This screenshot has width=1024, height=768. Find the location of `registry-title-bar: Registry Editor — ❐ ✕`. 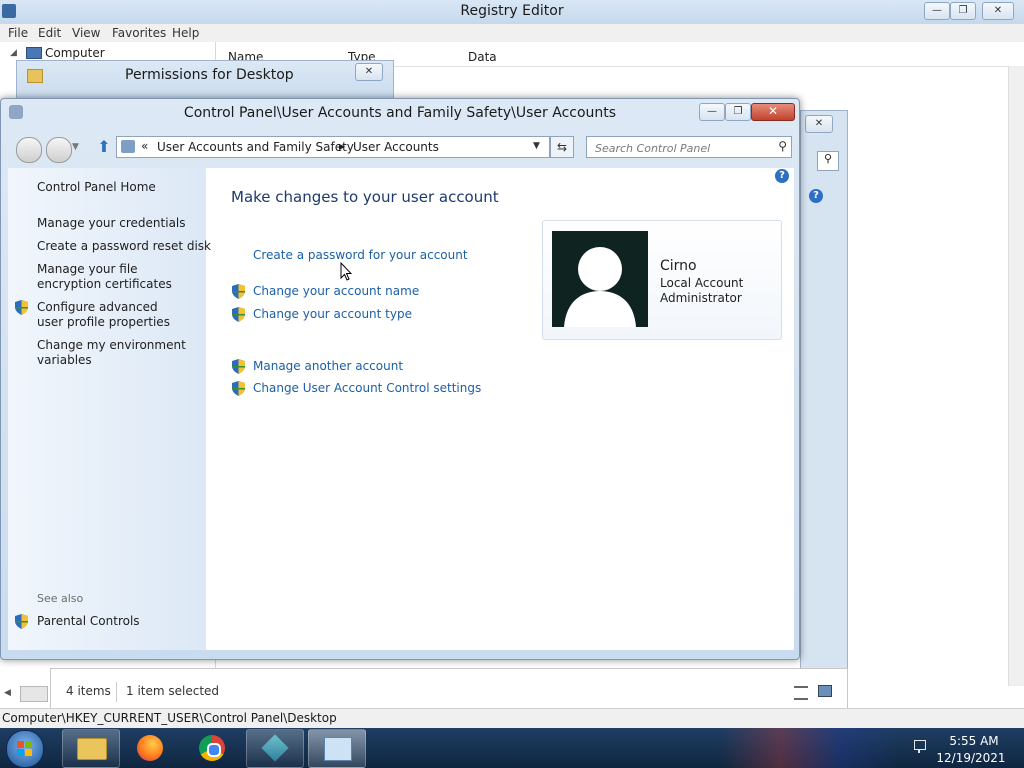

registry-title-bar: Registry Editor — ❐ ✕ is located at coordinates (512, 12).